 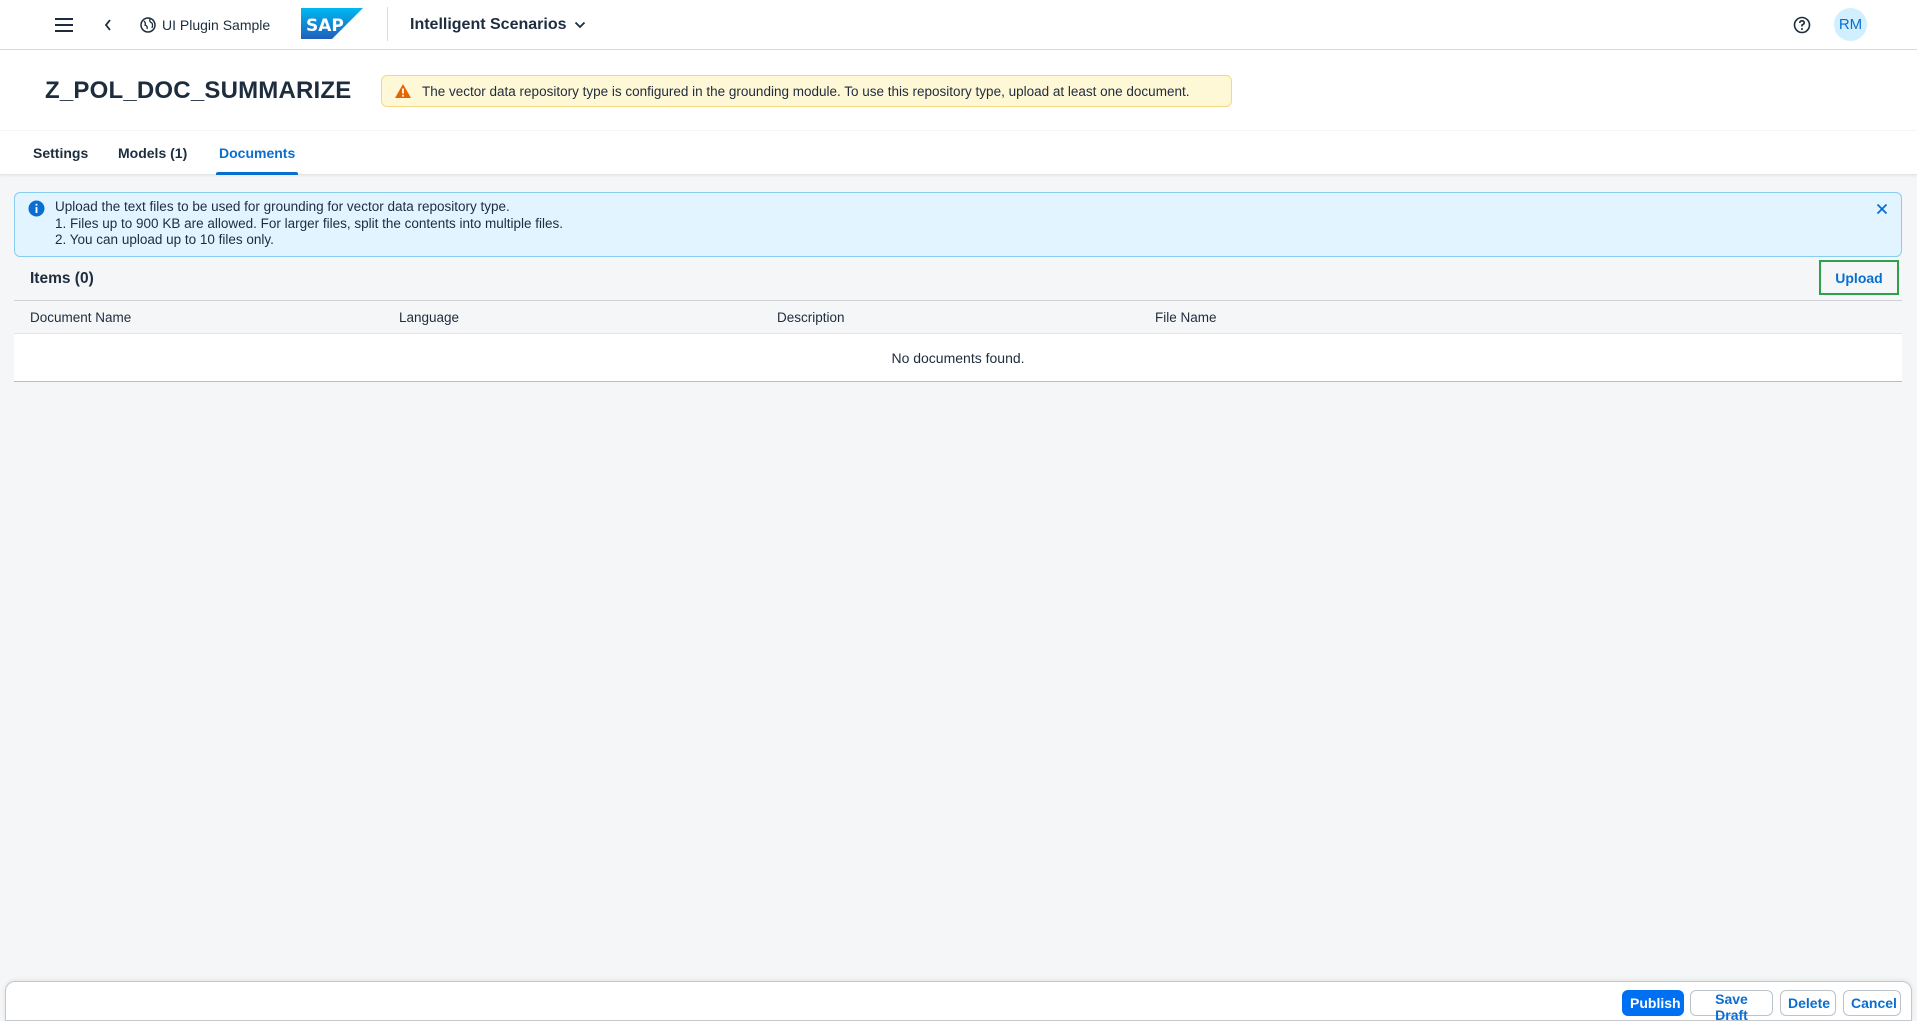 What do you see at coordinates (198, 90) in the screenshot?
I see `page-title: Z_POL_DOC_SUMMARIZE` at bounding box center [198, 90].